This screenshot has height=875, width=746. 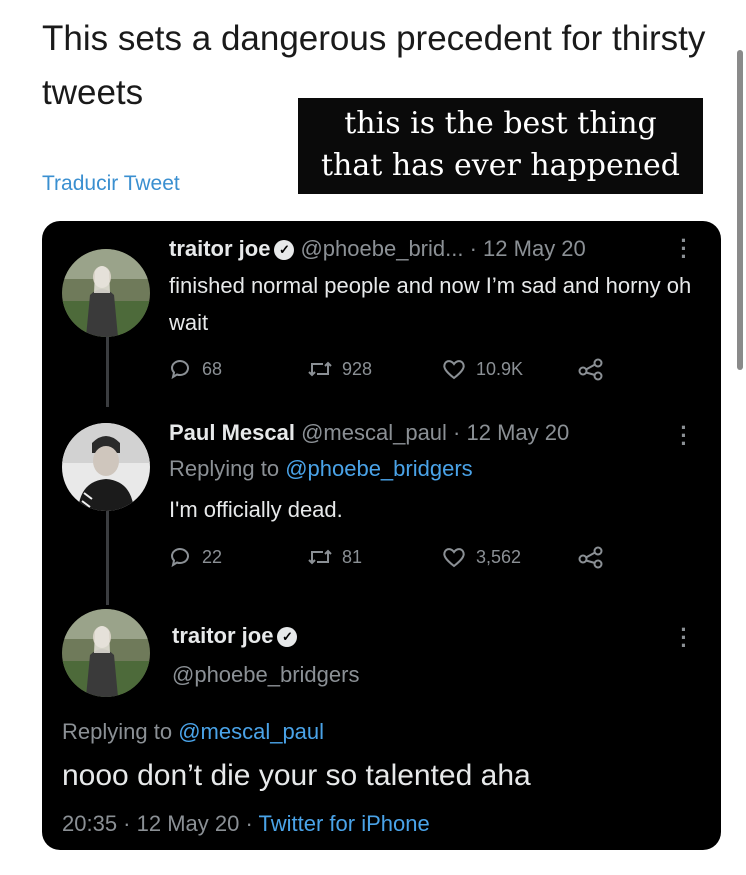 I want to click on tweet-header: Paul Mescal @mescal_paul · 12 May 20, so click(x=369, y=433).